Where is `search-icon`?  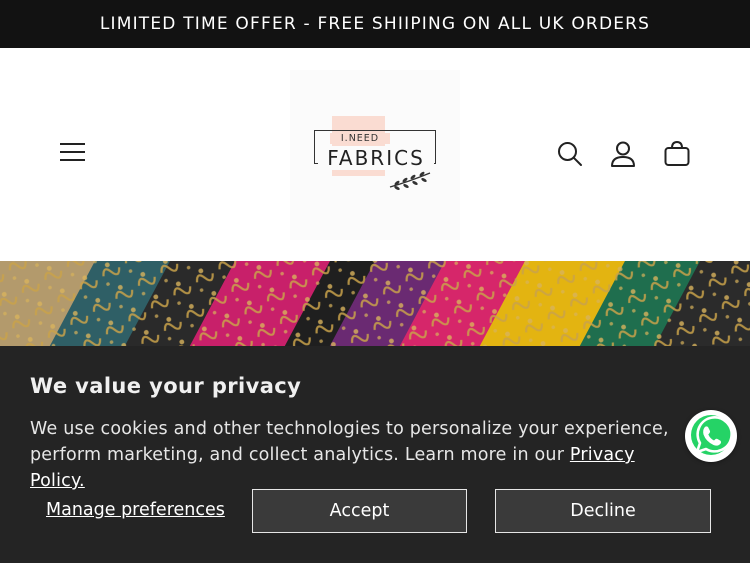
search-icon is located at coordinates (570, 154).